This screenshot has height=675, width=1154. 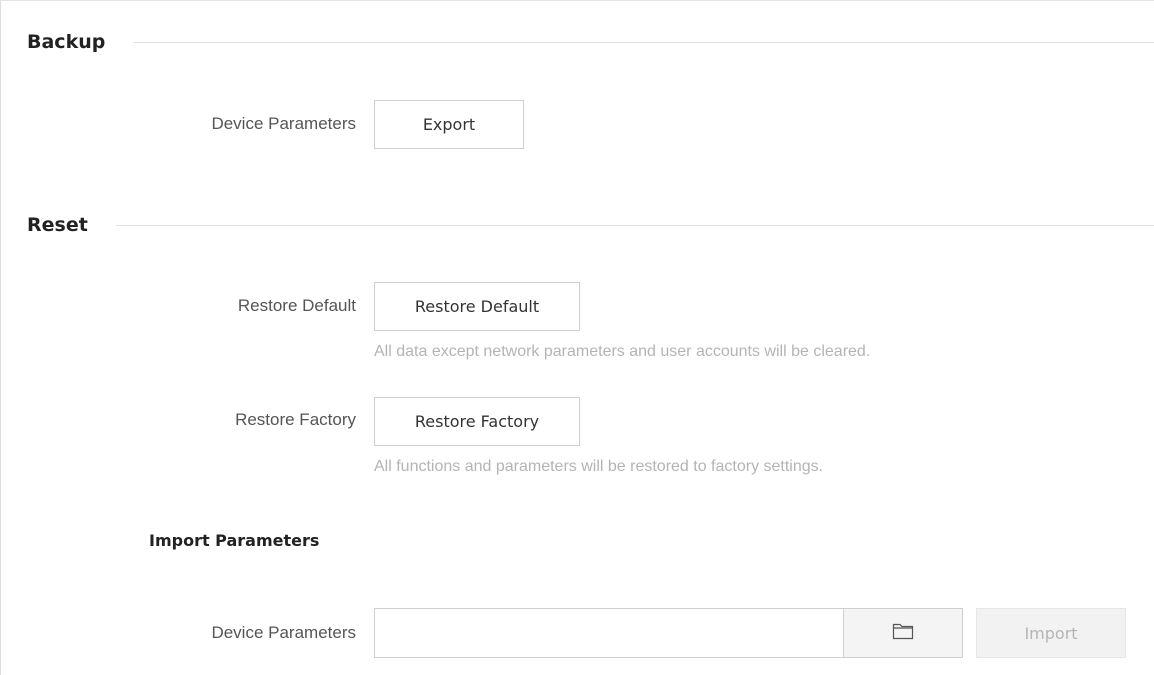 What do you see at coordinates (283, 123) in the screenshot?
I see `backup-device-parameters-label: Device Parameters` at bounding box center [283, 123].